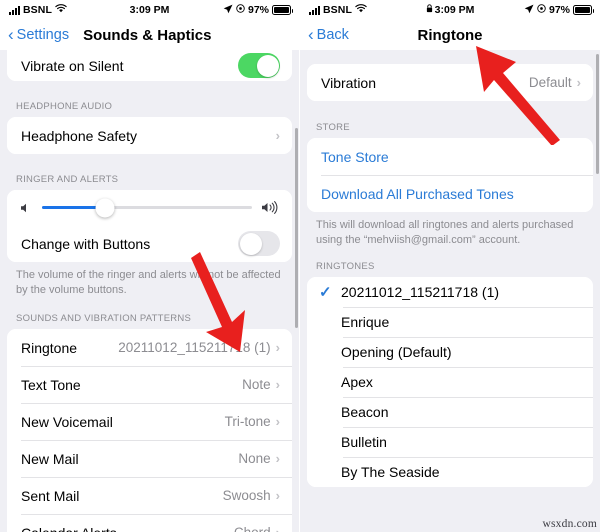 Image resolution: width=600 pixels, height=532 pixels. What do you see at coordinates (149, 523) in the screenshot?
I see `row-calendar-alerts: Calendar Alerts Chord›` at bounding box center [149, 523].